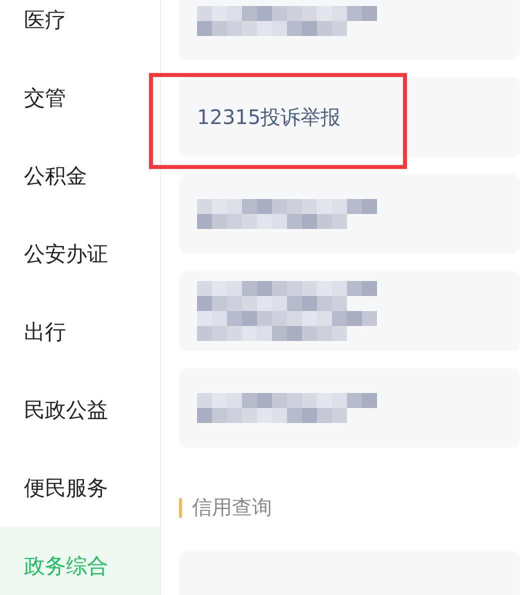 The height and width of the screenshot is (595, 531). Describe the element at coordinates (232, 507) in the screenshot. I see `section-title: 信用查询` at that location.